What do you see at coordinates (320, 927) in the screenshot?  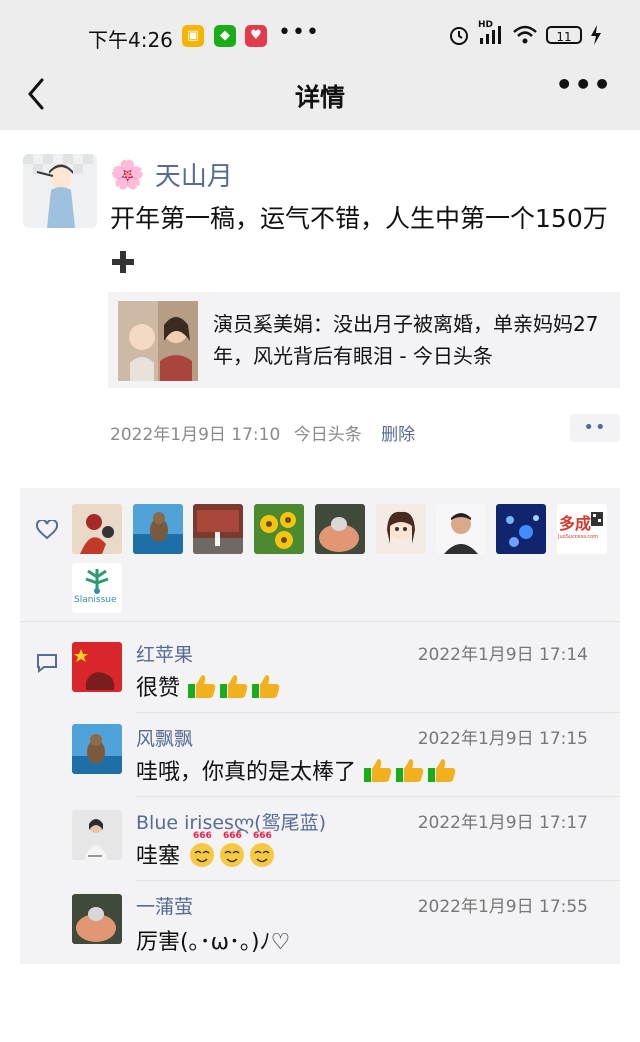 I see `comment-item: 一蒲萤 2022年1月9日 17:55 厉害(｡･ω･｡)ﾉ♡` at bounding box center [320, 927].